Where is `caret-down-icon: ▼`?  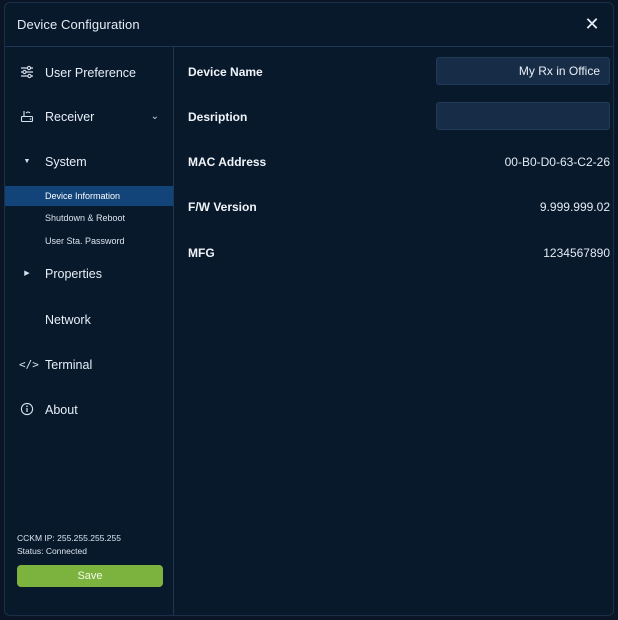
caret-down-icon: ▼ is located at coordinates (27, 161).